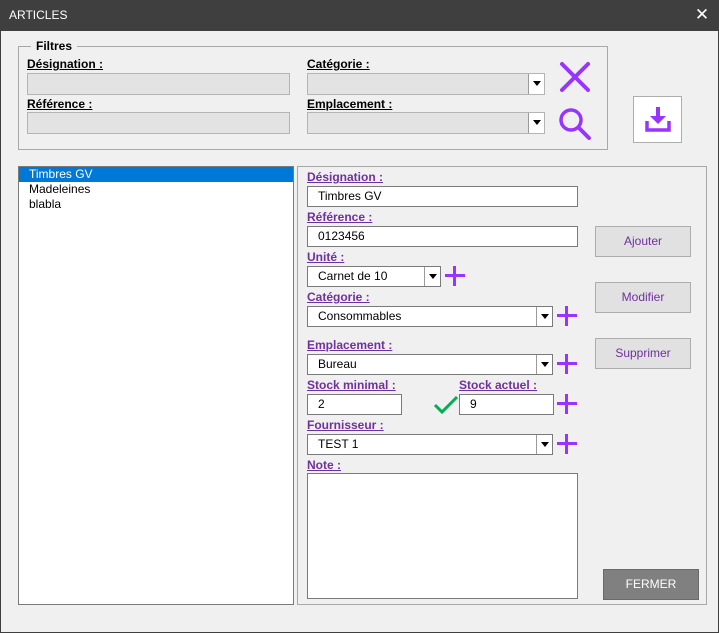 Image resolution: width=719 pixels, height=633 pixels. What do you see at coordinates (498, 385) in the screenshot?
I see `stock-actuel-label: Stock actuel :` at bounding box center [498, 385].